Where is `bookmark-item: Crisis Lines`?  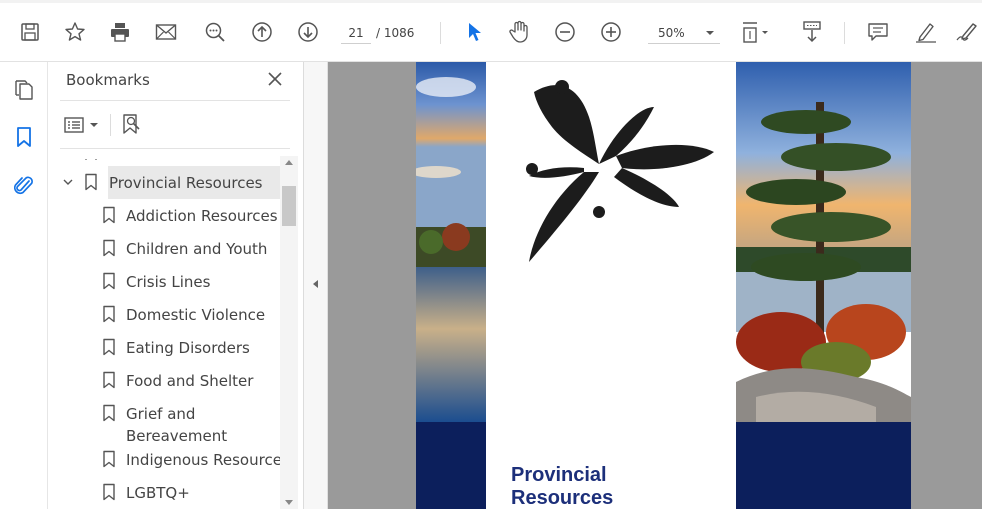
bookmark-item: Crisis Lines is located at coordinates (164, 281).